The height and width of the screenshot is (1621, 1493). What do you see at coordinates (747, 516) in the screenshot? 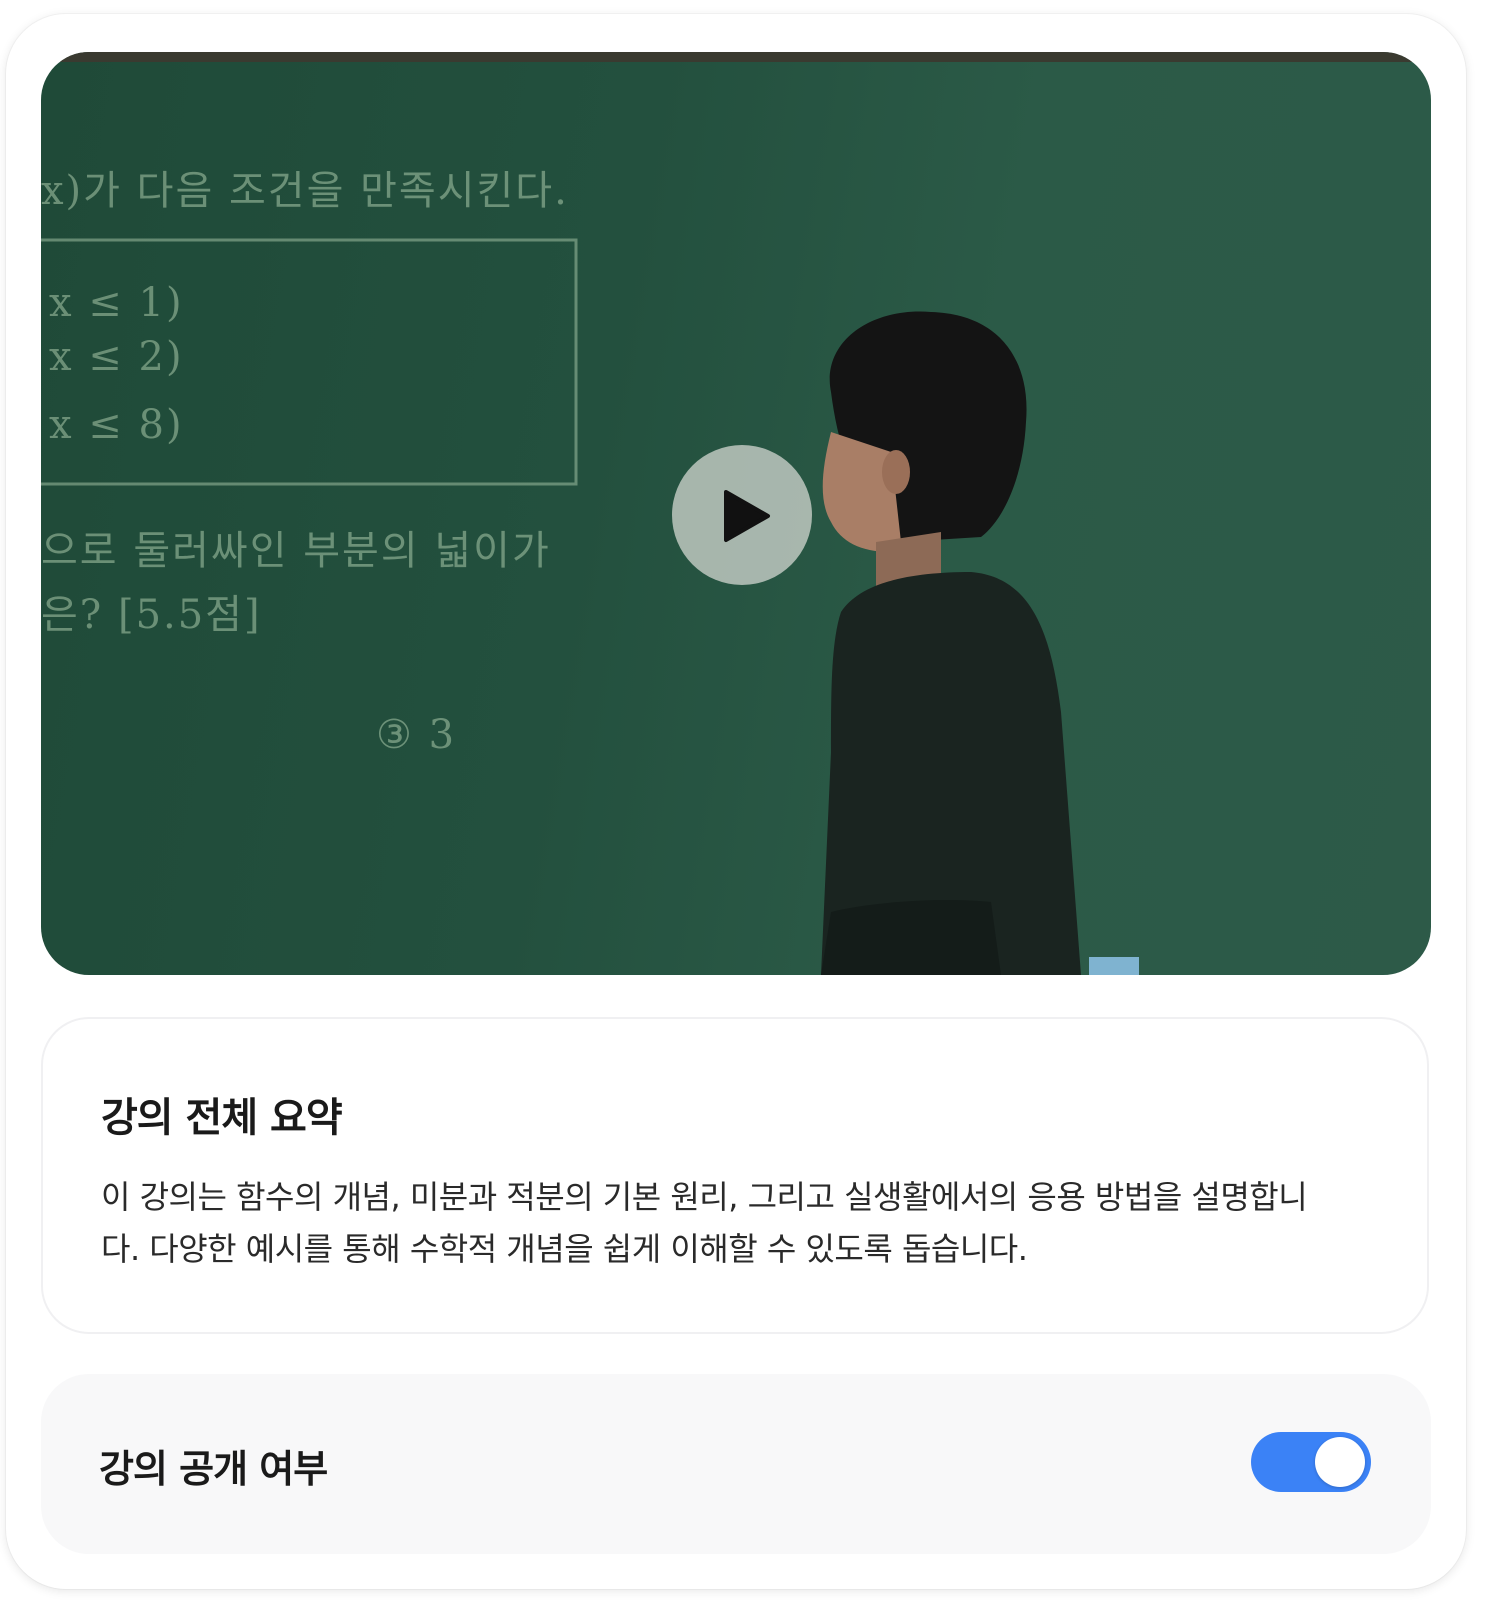
I see `play-icon` at bounding box center [747, 516].